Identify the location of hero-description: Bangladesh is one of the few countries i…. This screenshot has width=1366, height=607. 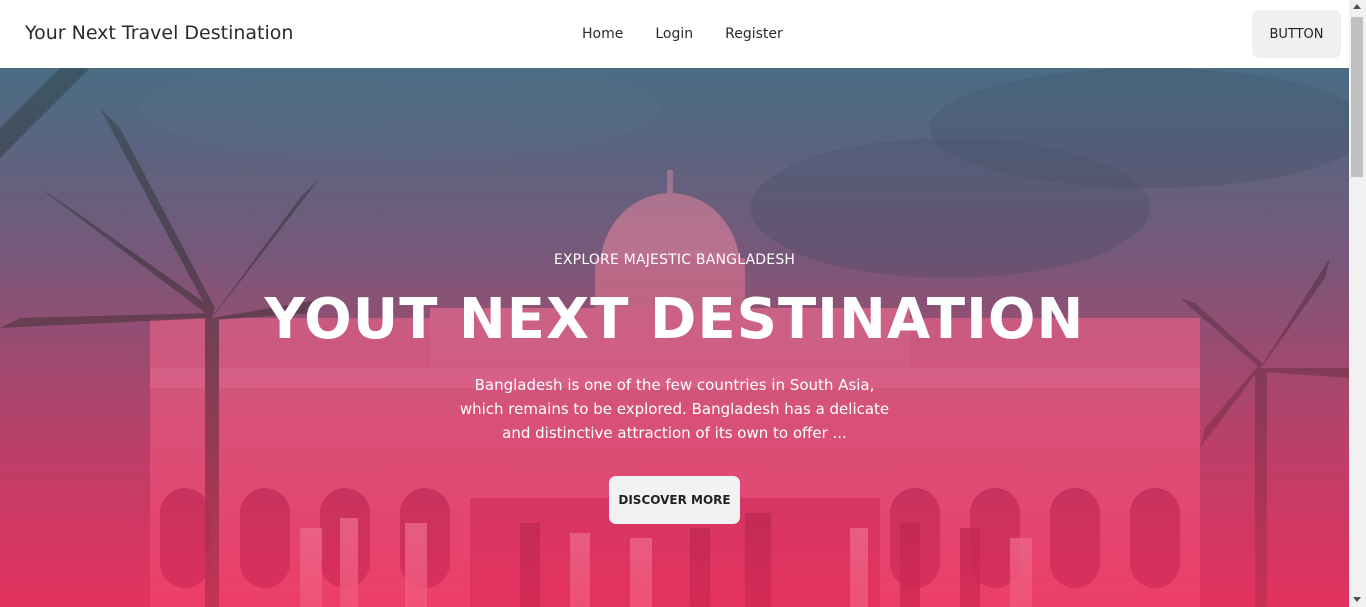
(674, 409).